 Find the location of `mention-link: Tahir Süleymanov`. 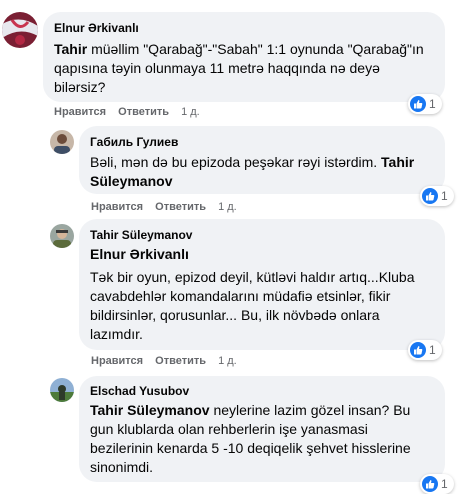

mention-link: Tahir Süleymanov is located at coordinates (150, 410).